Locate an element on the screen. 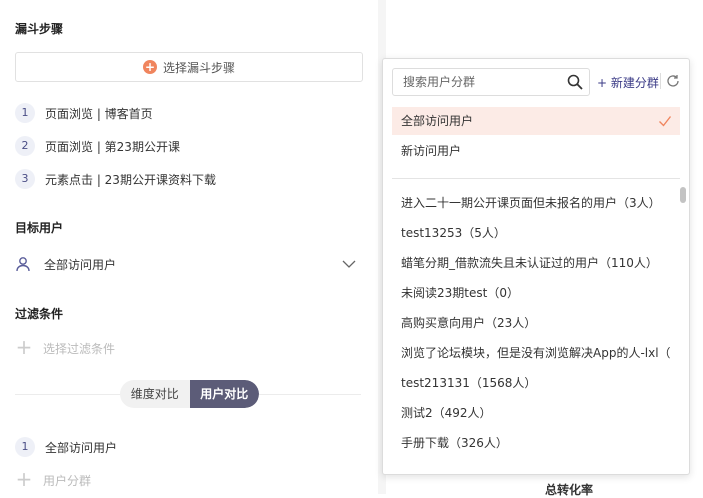  list-item: 进入二十一期公开课页面但未报名的用户（3人） is located at coordinates (536, 202).